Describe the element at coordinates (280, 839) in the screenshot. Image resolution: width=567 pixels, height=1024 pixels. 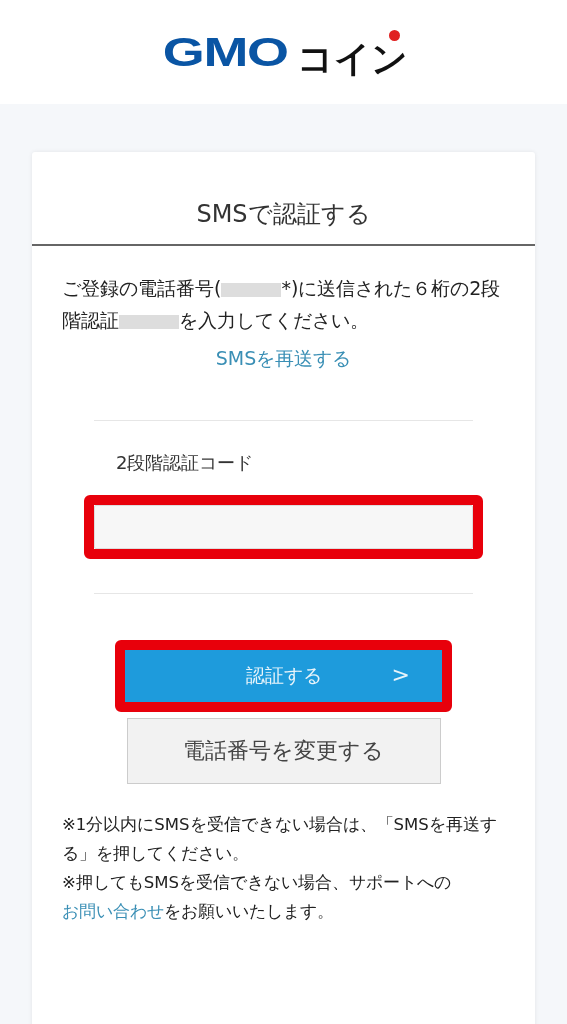
I see `note-text: ※1分以内にSMSを受信できない場合は、「SMSを再送する」を押してください。` at that location.